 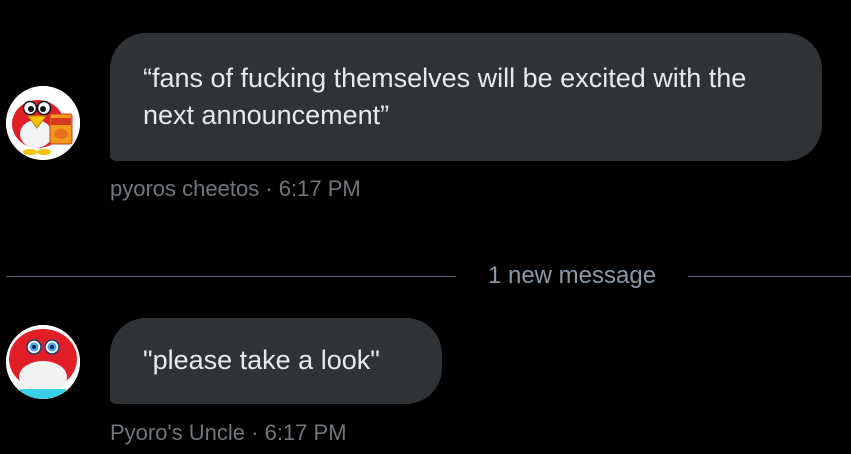 I want to click on pyoro-cheetos-avatar-icon, so click(x=43, y=123).